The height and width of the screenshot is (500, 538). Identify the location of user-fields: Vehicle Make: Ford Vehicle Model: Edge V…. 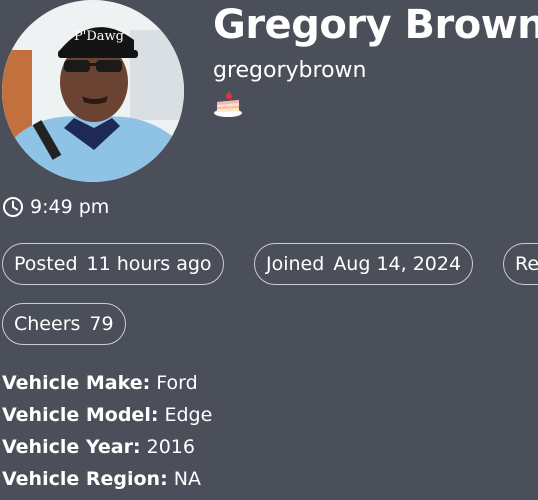
(107, 431).